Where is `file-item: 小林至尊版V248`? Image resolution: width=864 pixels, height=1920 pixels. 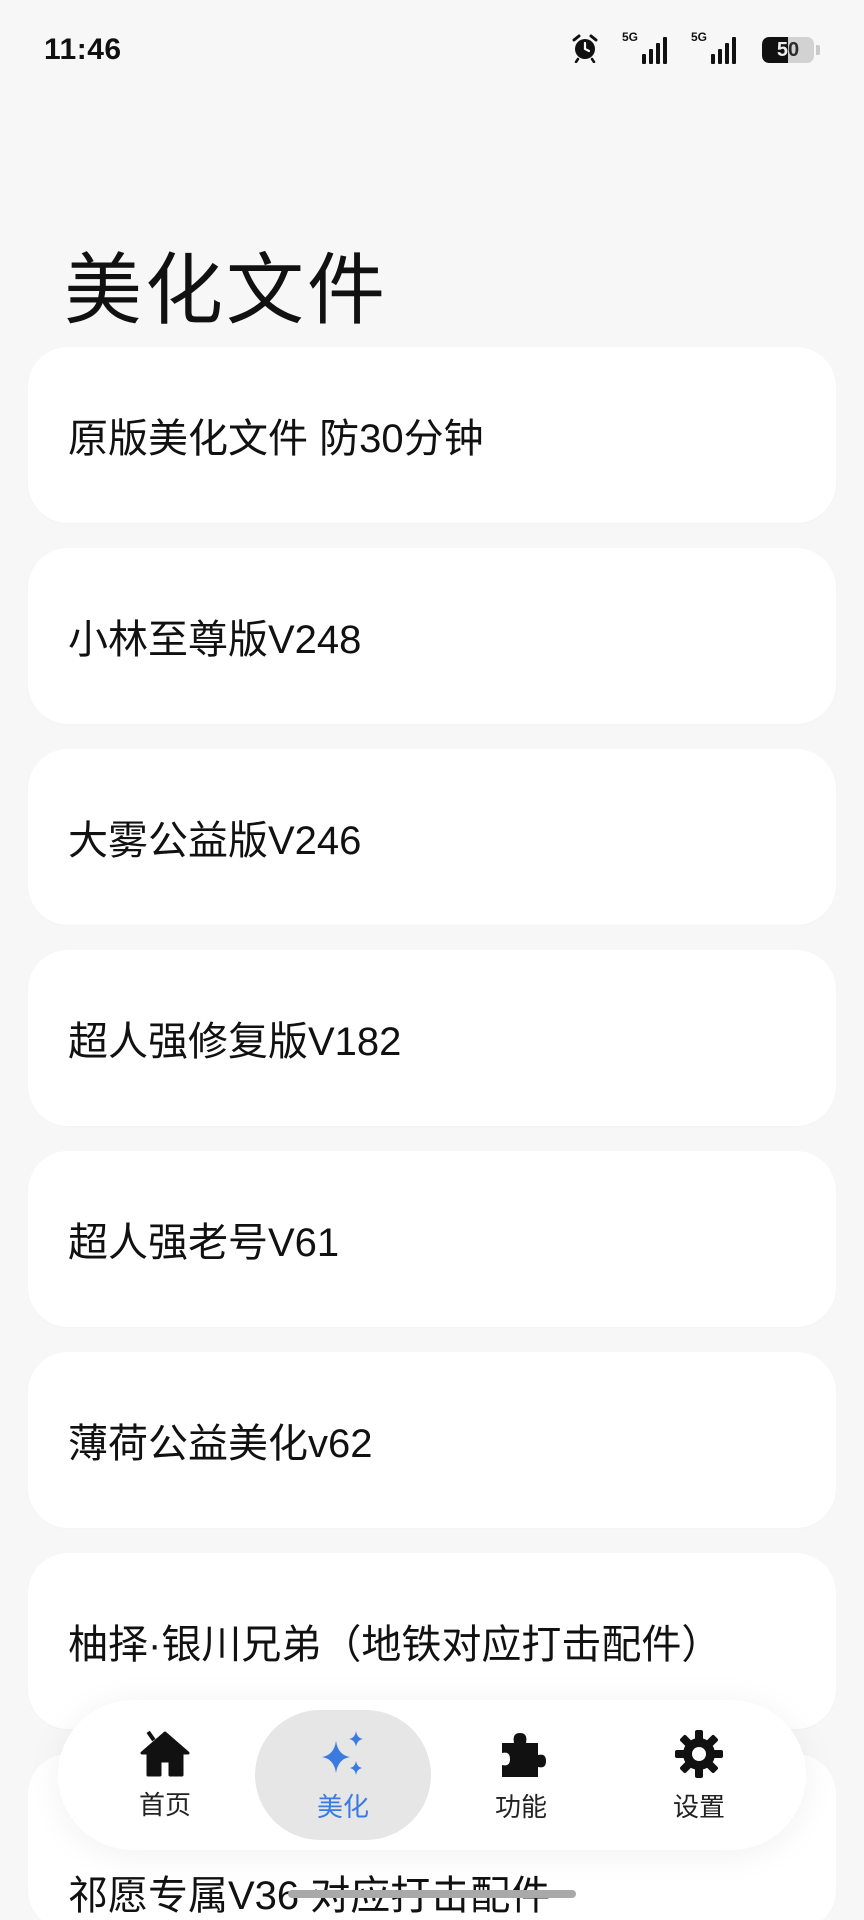
file-item: 小林至尊版V248 is located at coordinates (432, 636).